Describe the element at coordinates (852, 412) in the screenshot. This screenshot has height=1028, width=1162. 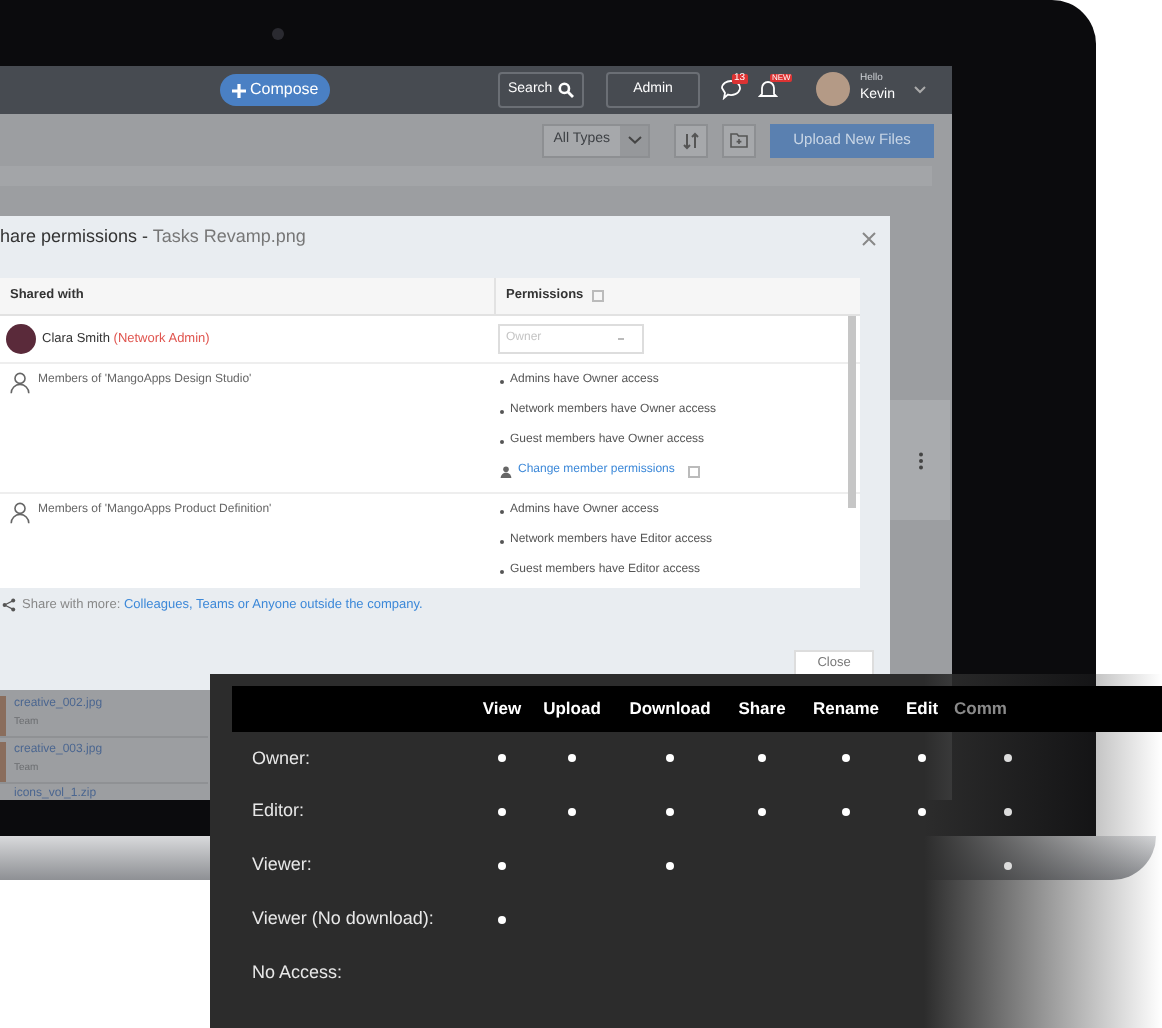
I see `scrollbar` at that location.